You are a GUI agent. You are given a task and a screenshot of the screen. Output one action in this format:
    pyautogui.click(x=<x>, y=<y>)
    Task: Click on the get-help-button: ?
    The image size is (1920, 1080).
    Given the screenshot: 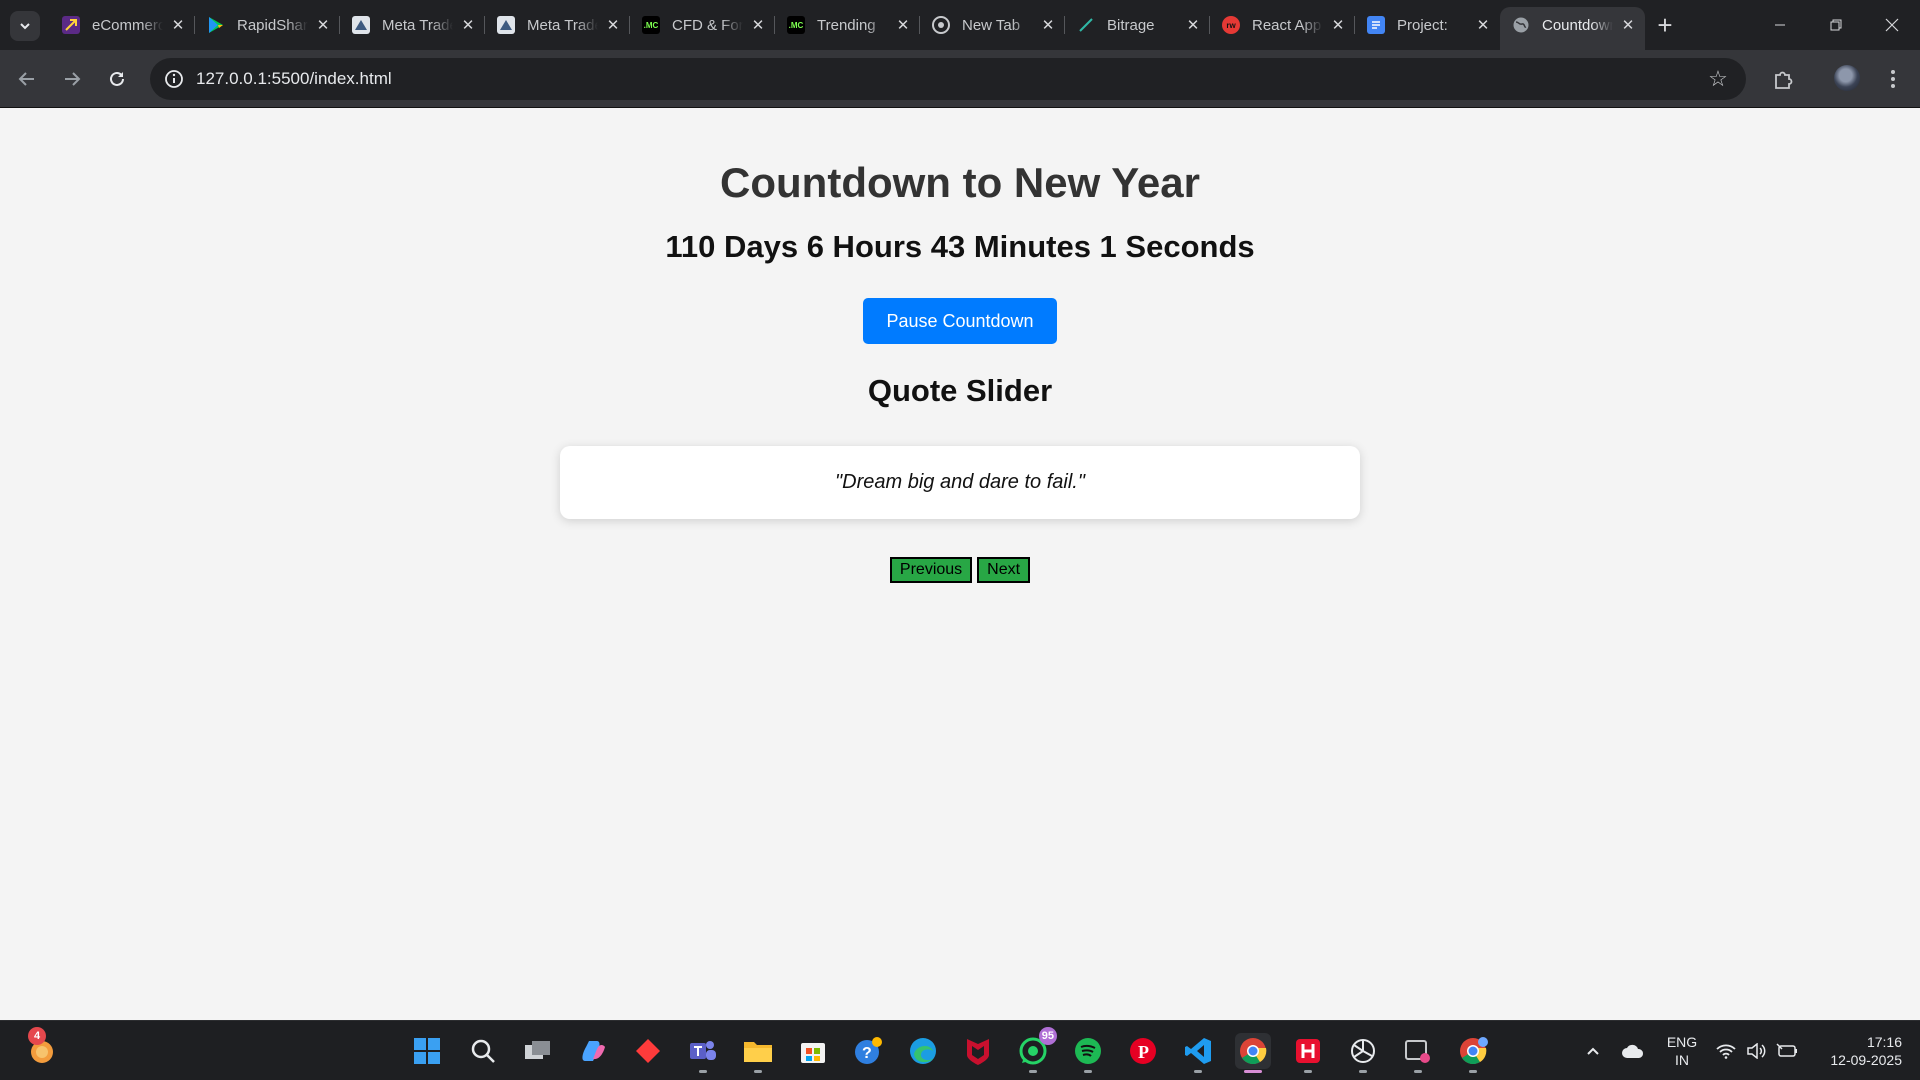 What is the action you would take?
    pyautogui.click(x=868, y=1051)
    